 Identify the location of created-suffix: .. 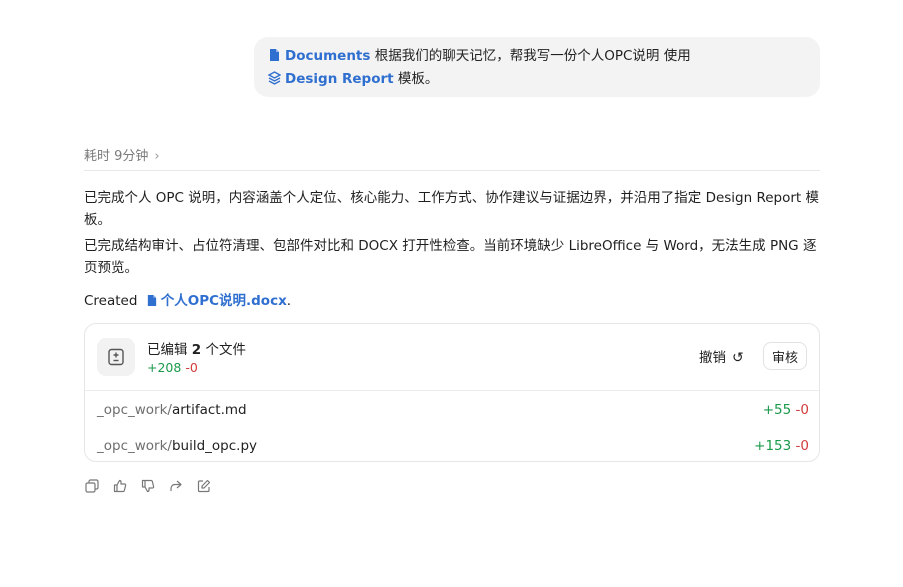
(289, 301).